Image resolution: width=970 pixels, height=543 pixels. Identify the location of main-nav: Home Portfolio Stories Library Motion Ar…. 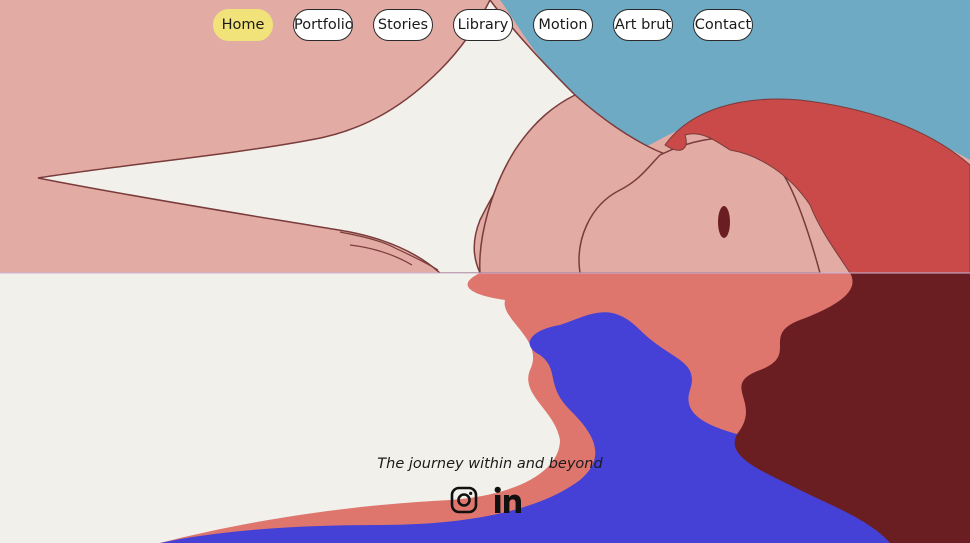
(485, 25).